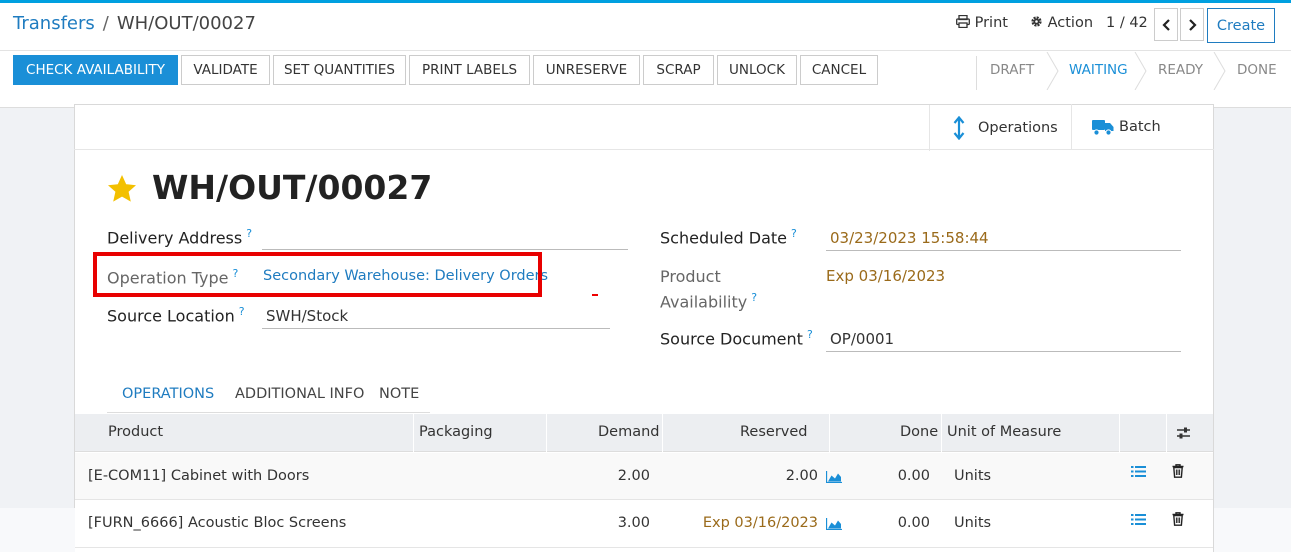  Describe the element at coordinates (1012, 70) in the screenshot. I see `stage-draft: DRAFT` at that location.